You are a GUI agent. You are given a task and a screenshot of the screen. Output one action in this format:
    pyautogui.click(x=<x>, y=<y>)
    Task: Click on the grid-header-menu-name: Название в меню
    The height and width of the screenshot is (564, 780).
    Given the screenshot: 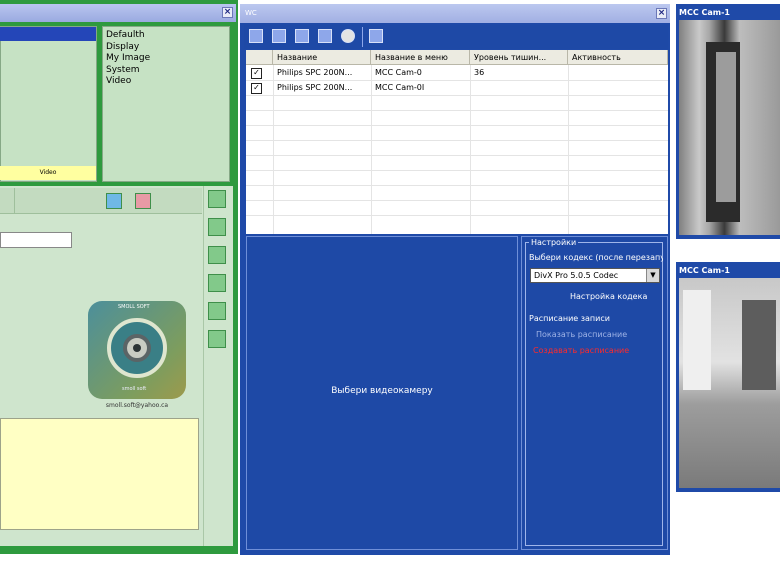 What is the action you would take?
    pyautogui.click(x=420, y=57)
    